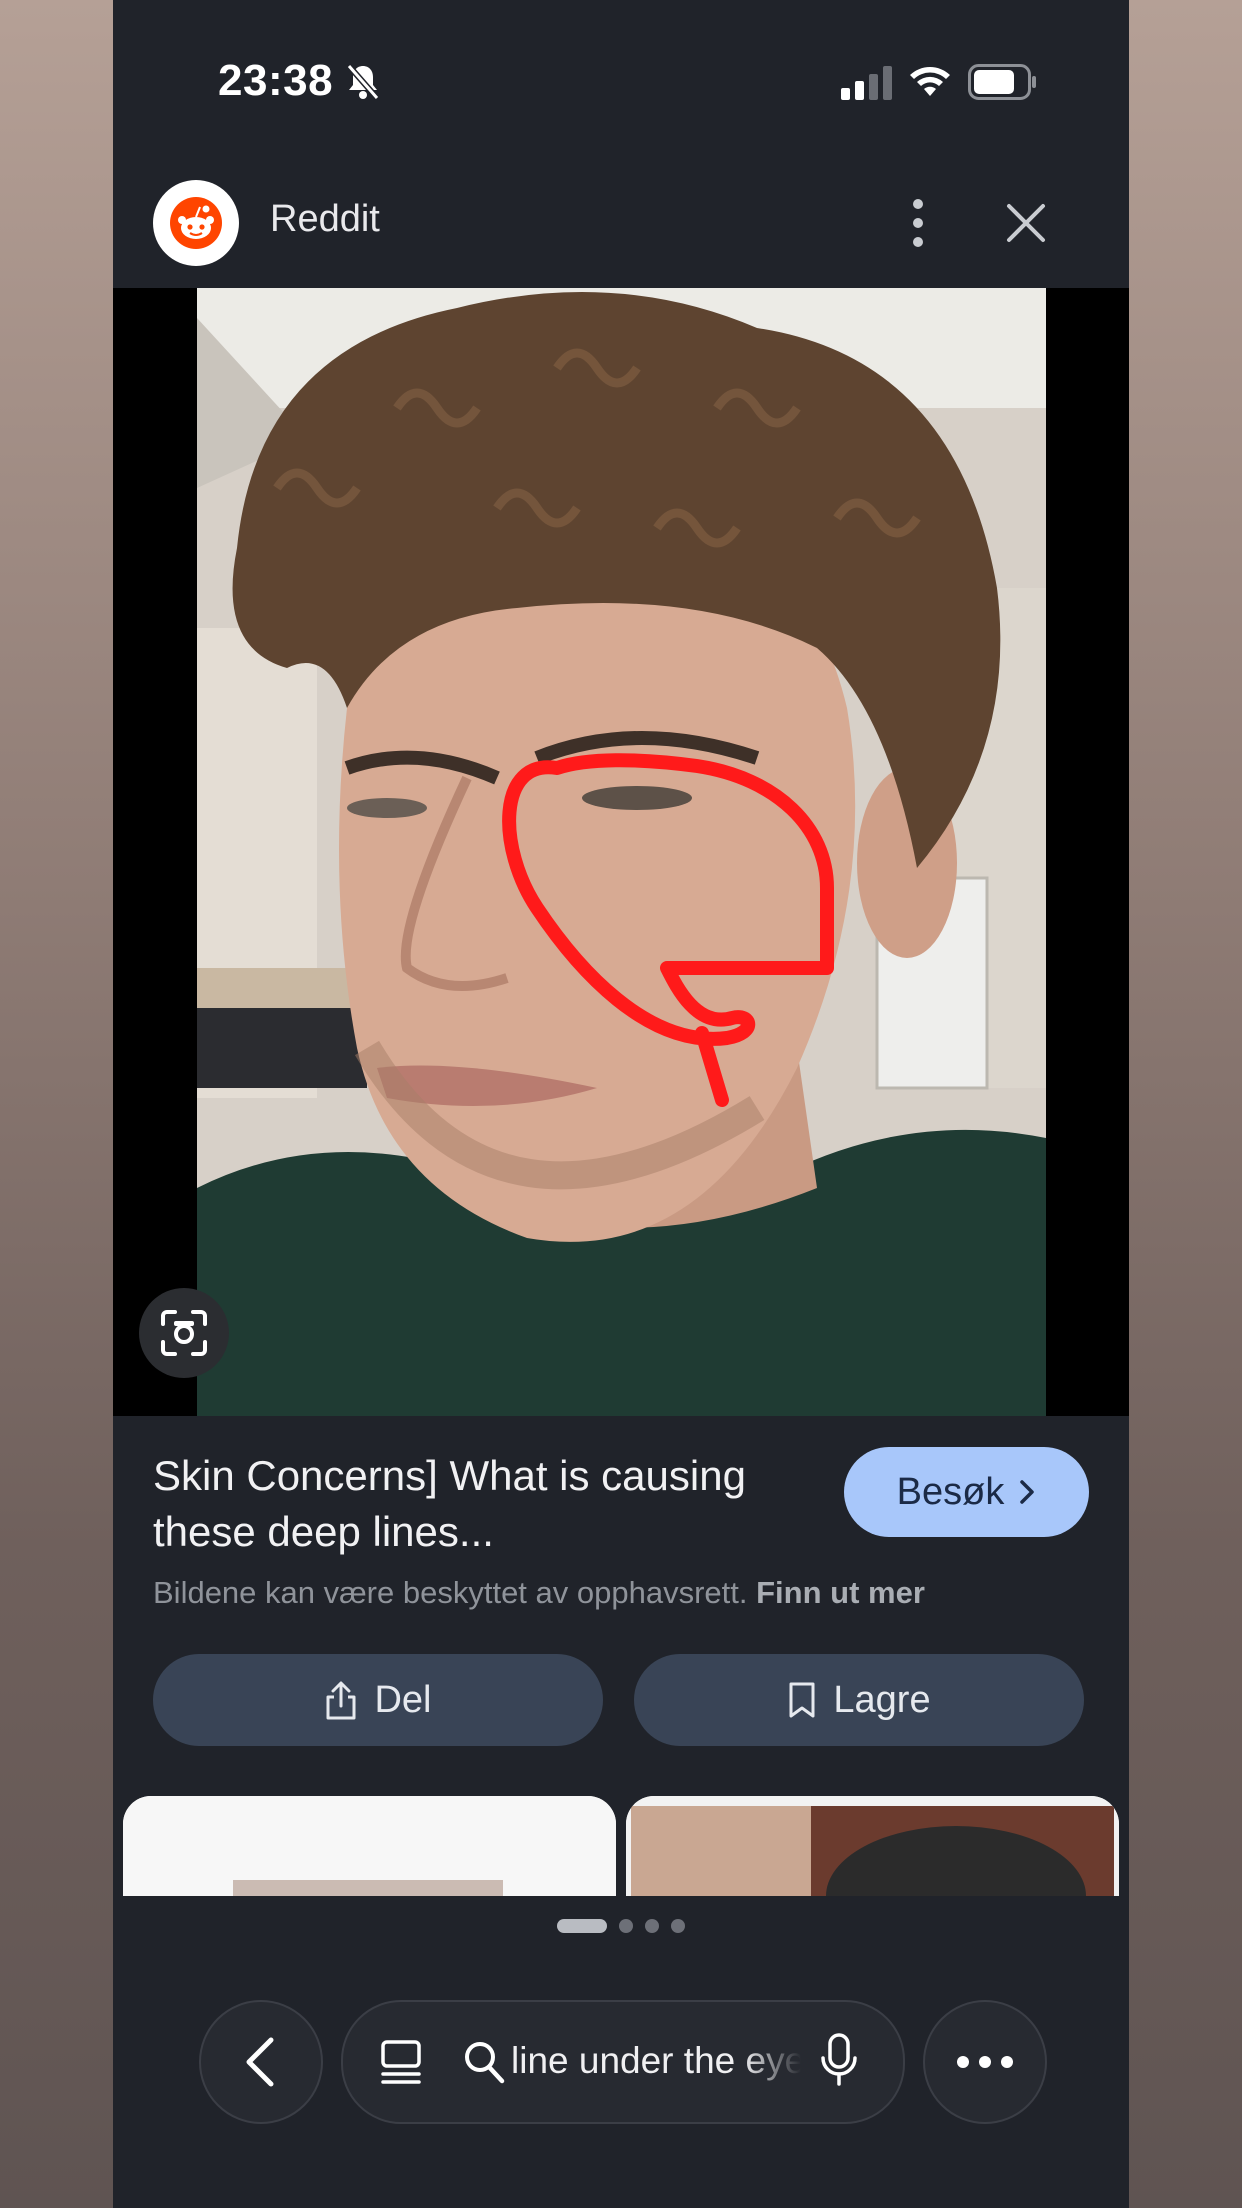 This screenshot has height=2208, width=1242. What do you see at coordinates (882, 1699) in the screenshot?
I see `save-label: Lagre` at bounding box center [882, 1699].